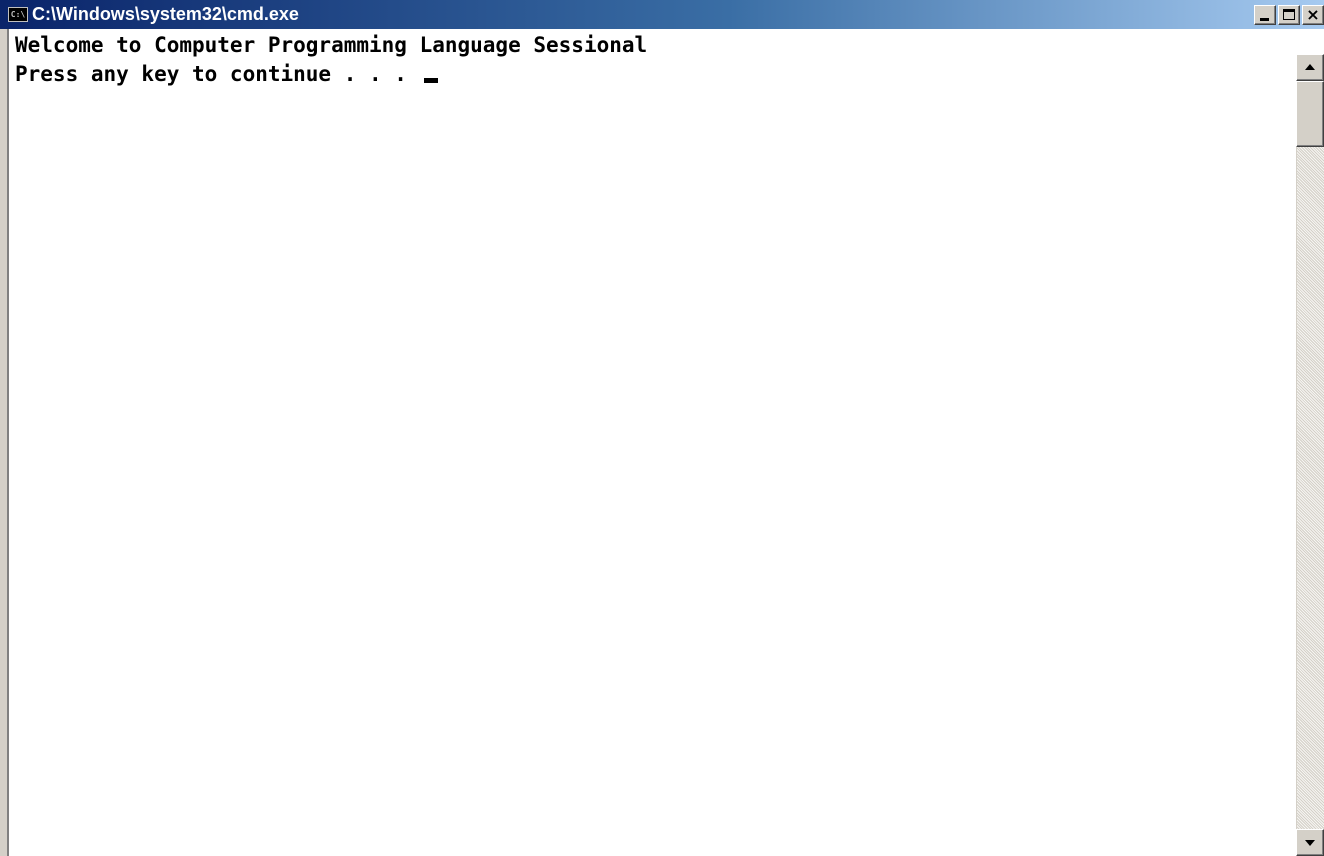 Image resolution: width=1324 pixels, height=856 pixels. What do you see at coordinates (655, 74) in the screenshot?
I see `console-line-prompt: Press any key to continue . . .` at bounding box center [655, 74].